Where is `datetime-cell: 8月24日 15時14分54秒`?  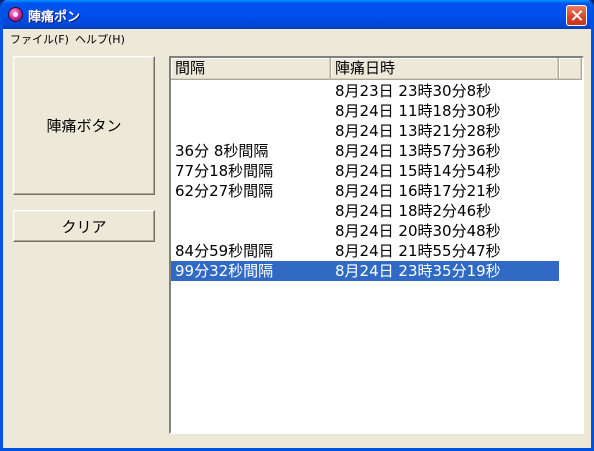 datetime-cell: 8月24日 15時14分54秒 is located at coordinates (418, 171).